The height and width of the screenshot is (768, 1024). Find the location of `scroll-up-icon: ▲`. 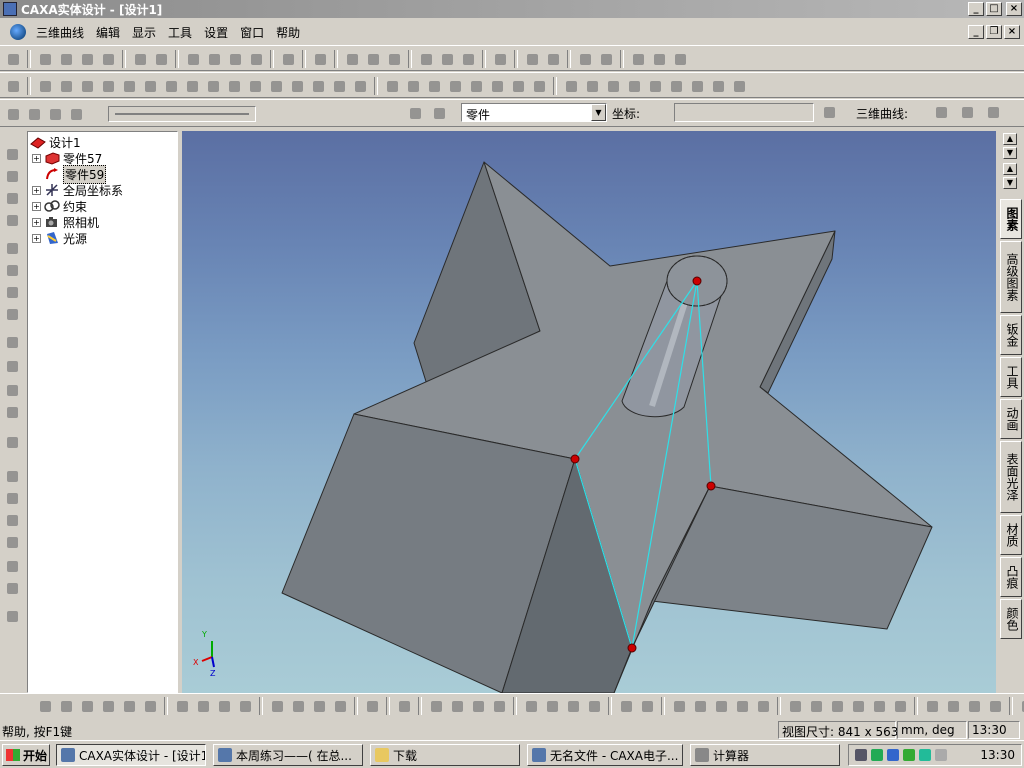

scroll-up-icon: ▲ is located at coordinates (1010, 139).